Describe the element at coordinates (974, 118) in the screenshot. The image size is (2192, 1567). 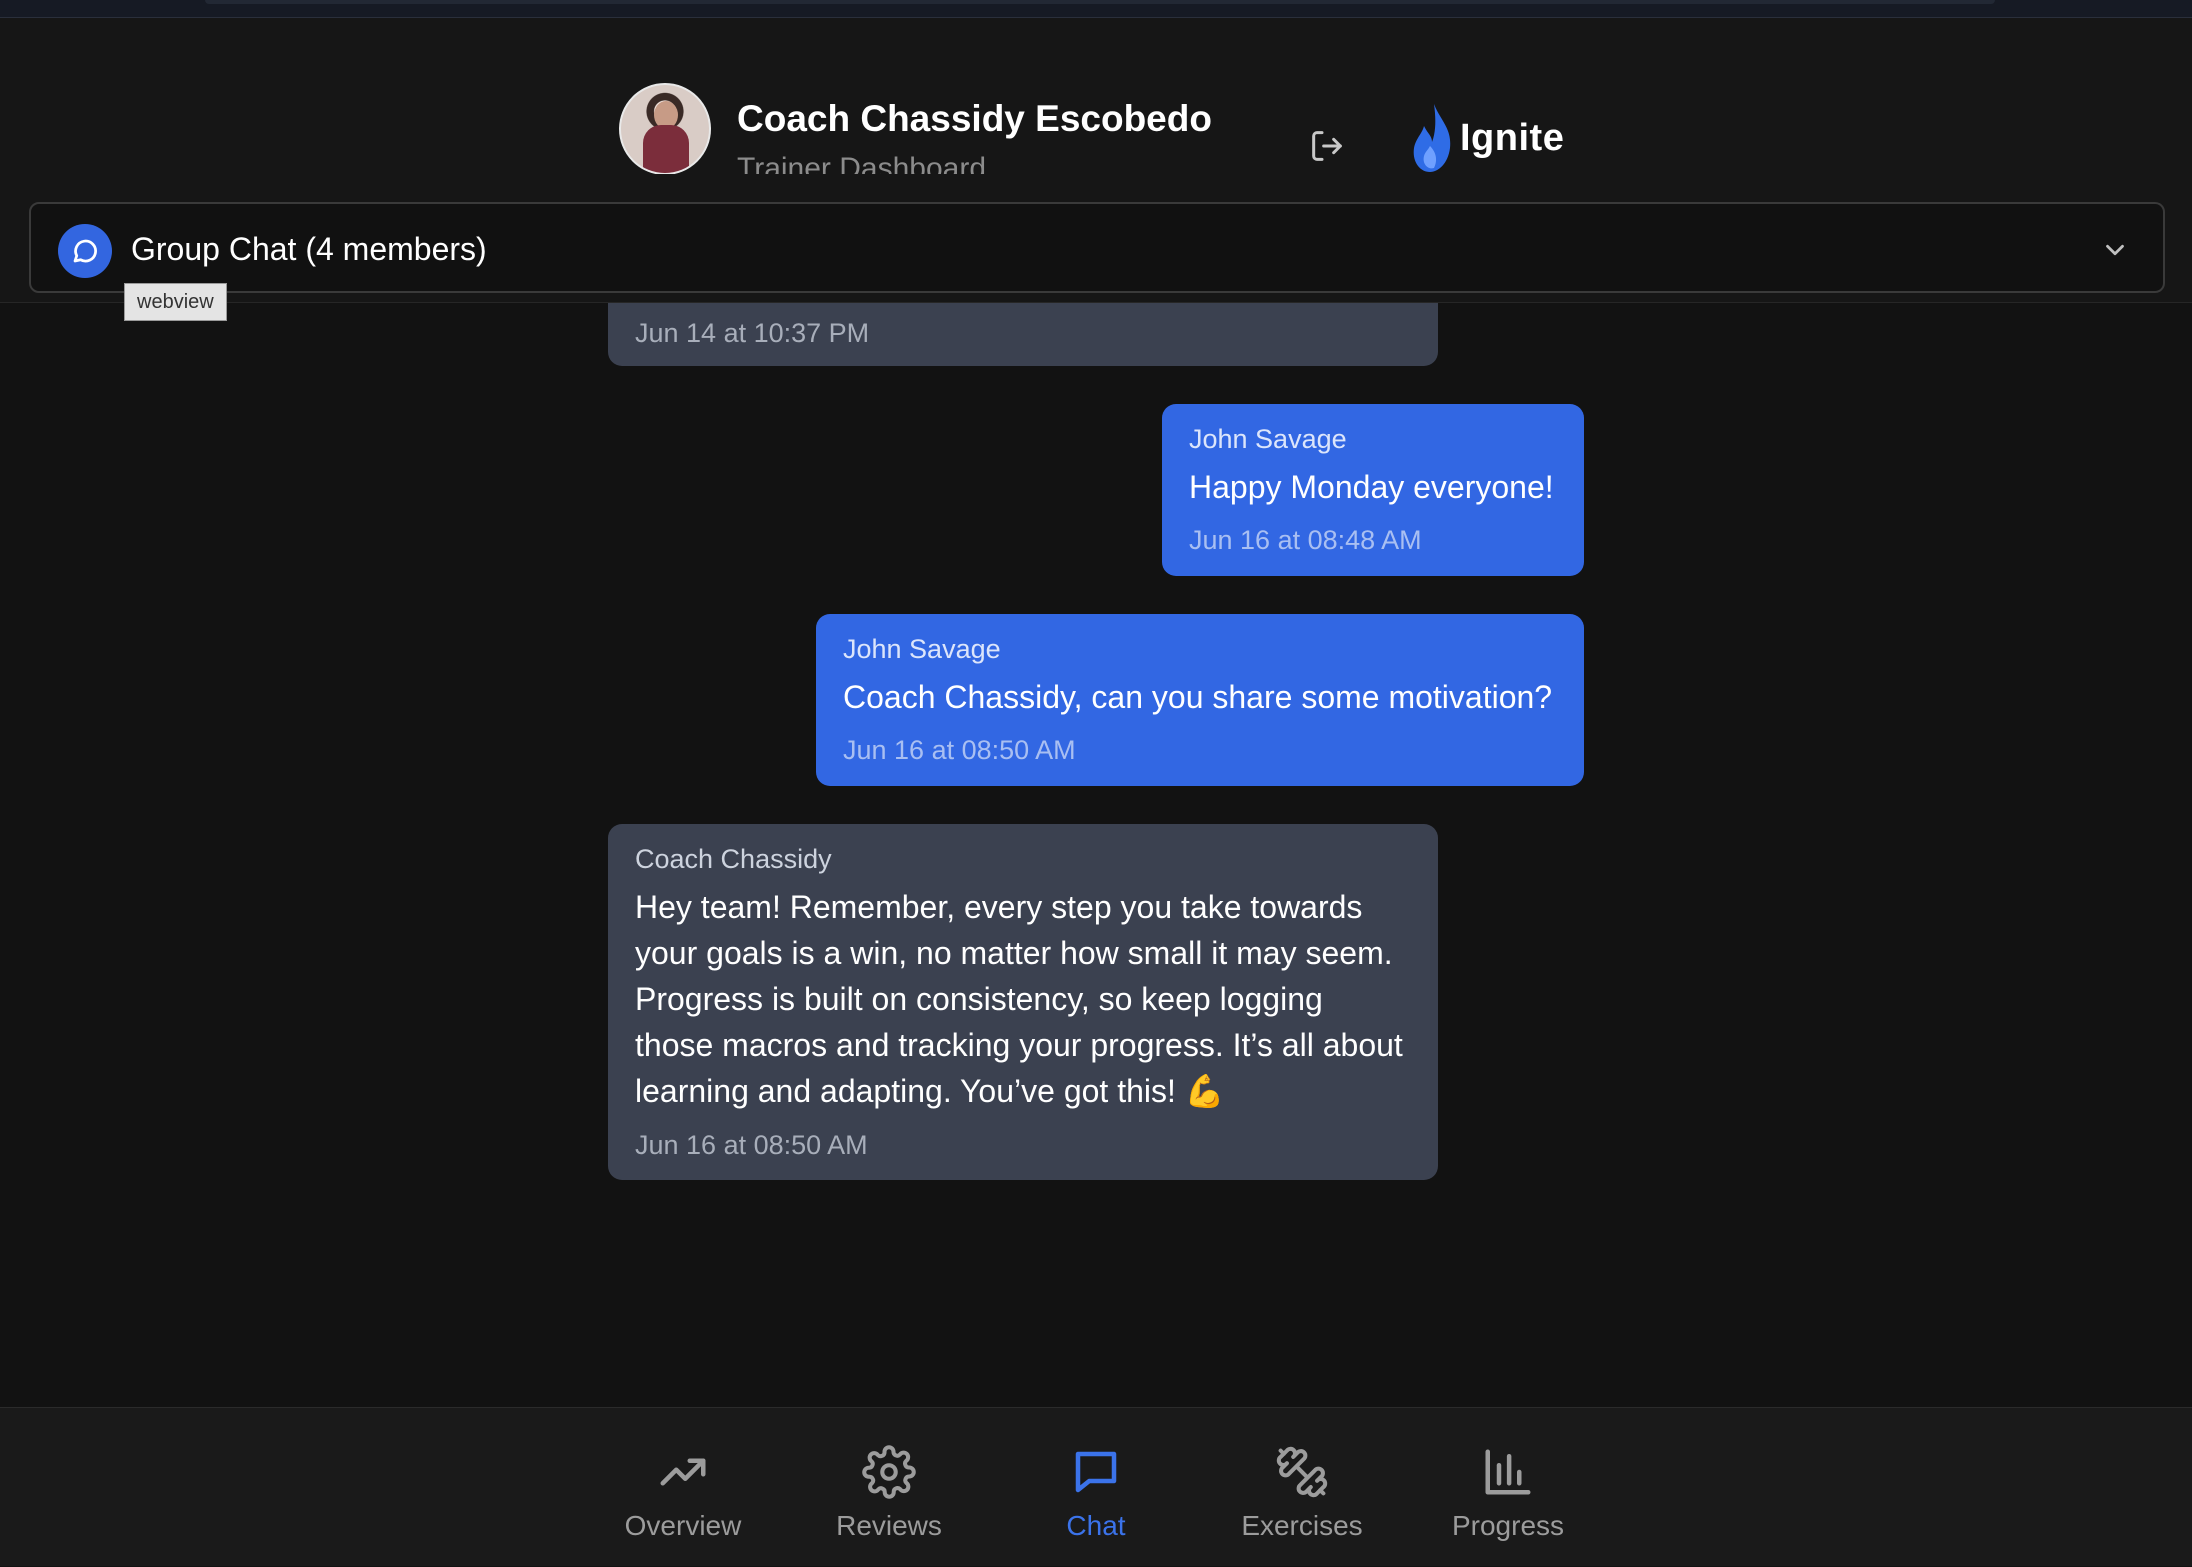
I see `coach-name: Coach Chassidy Escobedo` at that location.